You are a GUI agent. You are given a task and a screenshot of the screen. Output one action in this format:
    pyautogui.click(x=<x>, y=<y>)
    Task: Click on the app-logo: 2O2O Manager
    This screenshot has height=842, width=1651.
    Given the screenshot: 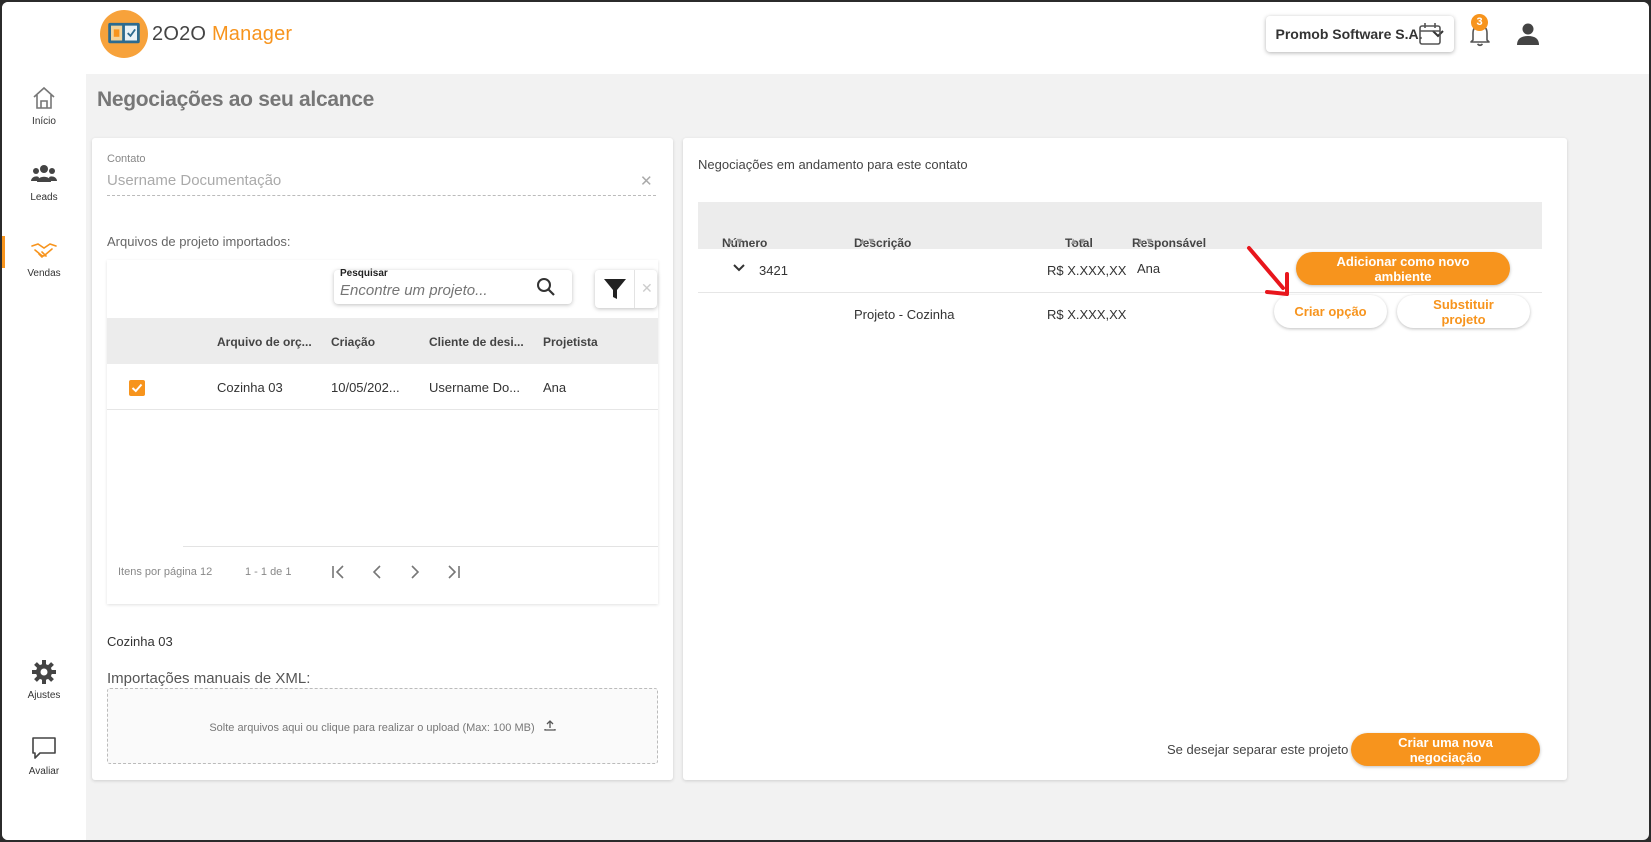 What is the action you would take?
    pyautogui.click(x=196, y=34)
    